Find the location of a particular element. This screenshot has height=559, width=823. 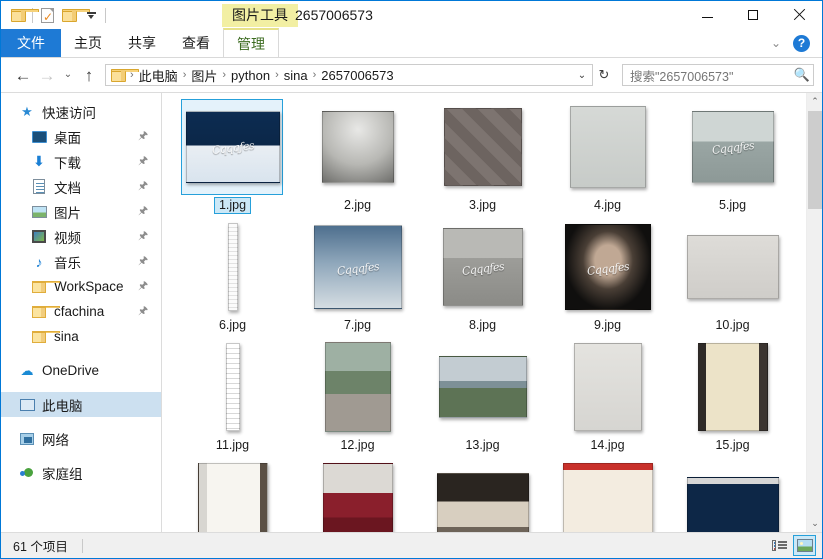

file-tile: 17.jpg is located at coordinates (357, 495).